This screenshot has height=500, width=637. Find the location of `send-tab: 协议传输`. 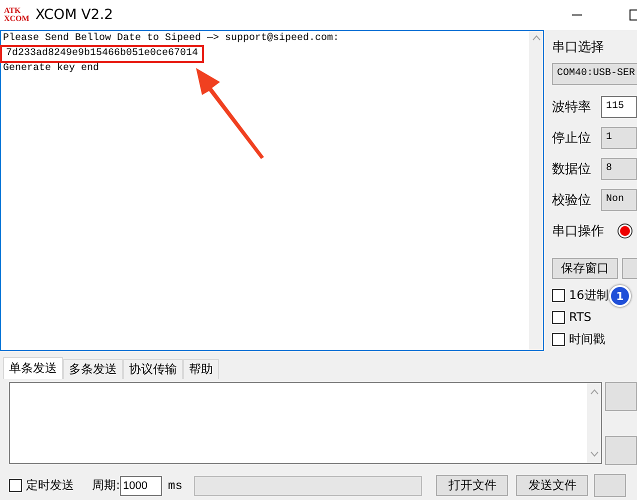

send-tab: 协议传输 is located at coordinates (153, 369).